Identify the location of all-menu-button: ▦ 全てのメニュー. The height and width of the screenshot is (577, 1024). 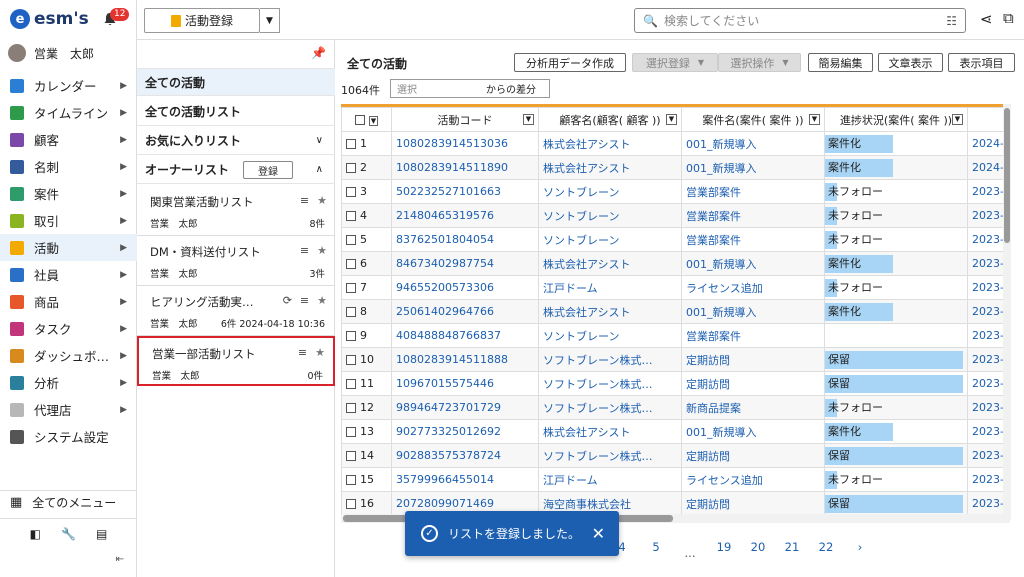
(68, 502).